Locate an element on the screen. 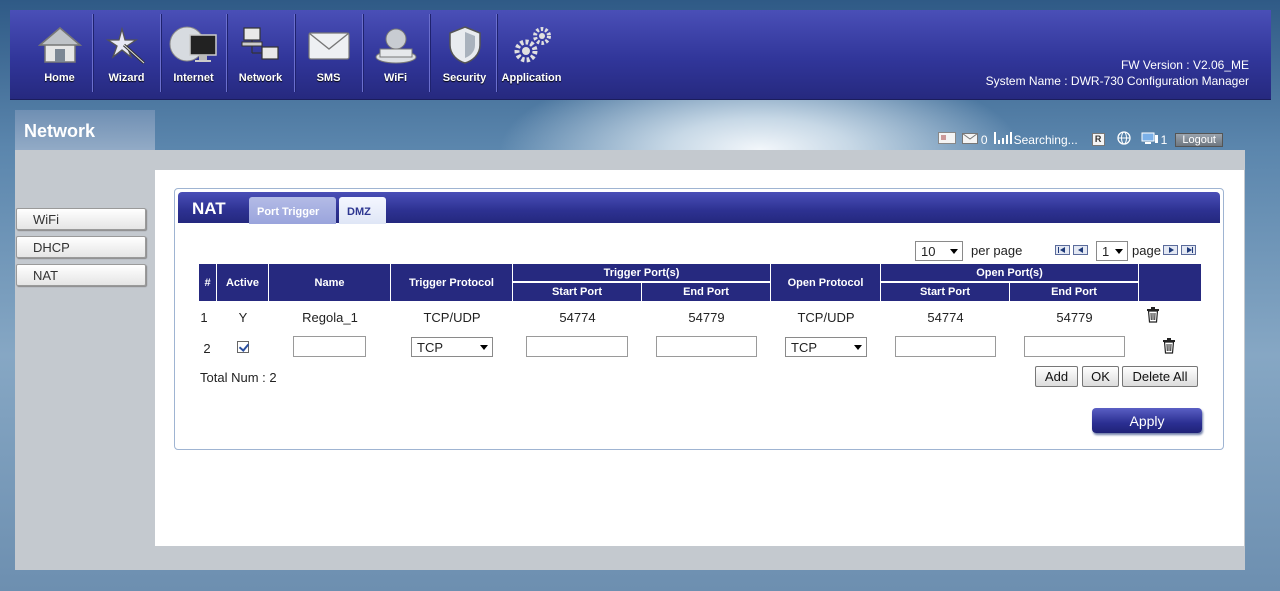 This screenshot has height=591, width=1280. open-end-port-input is located at coordinates (1074, 346).